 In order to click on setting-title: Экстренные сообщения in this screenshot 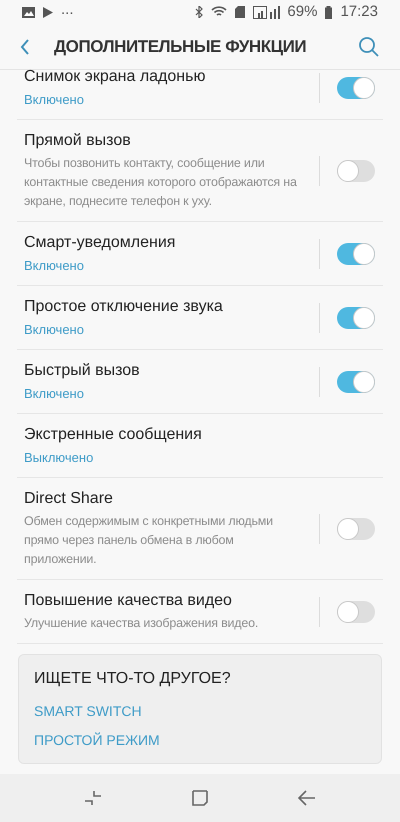, I will do `click(113, 435)`.